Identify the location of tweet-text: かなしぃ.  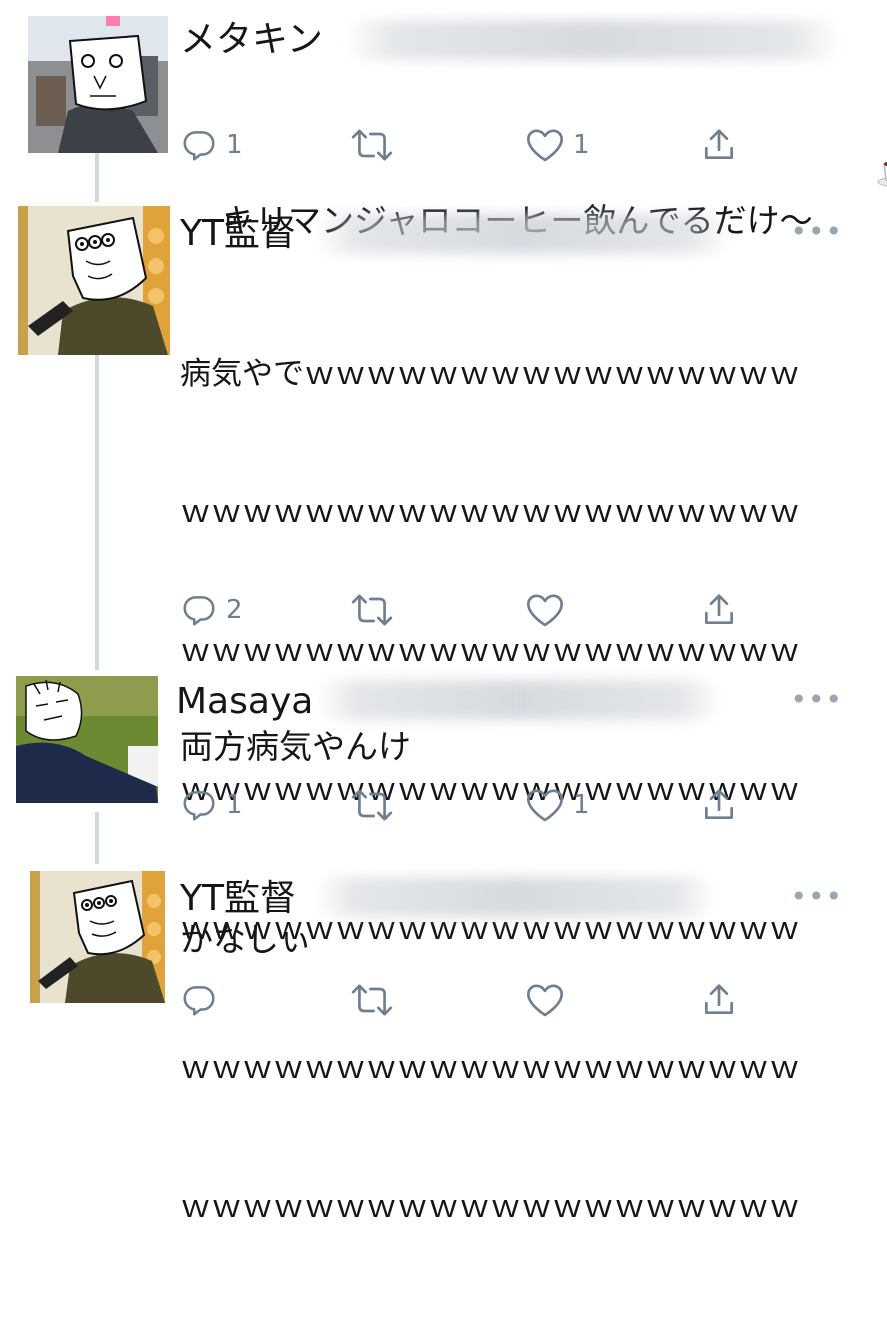
(246, 939).